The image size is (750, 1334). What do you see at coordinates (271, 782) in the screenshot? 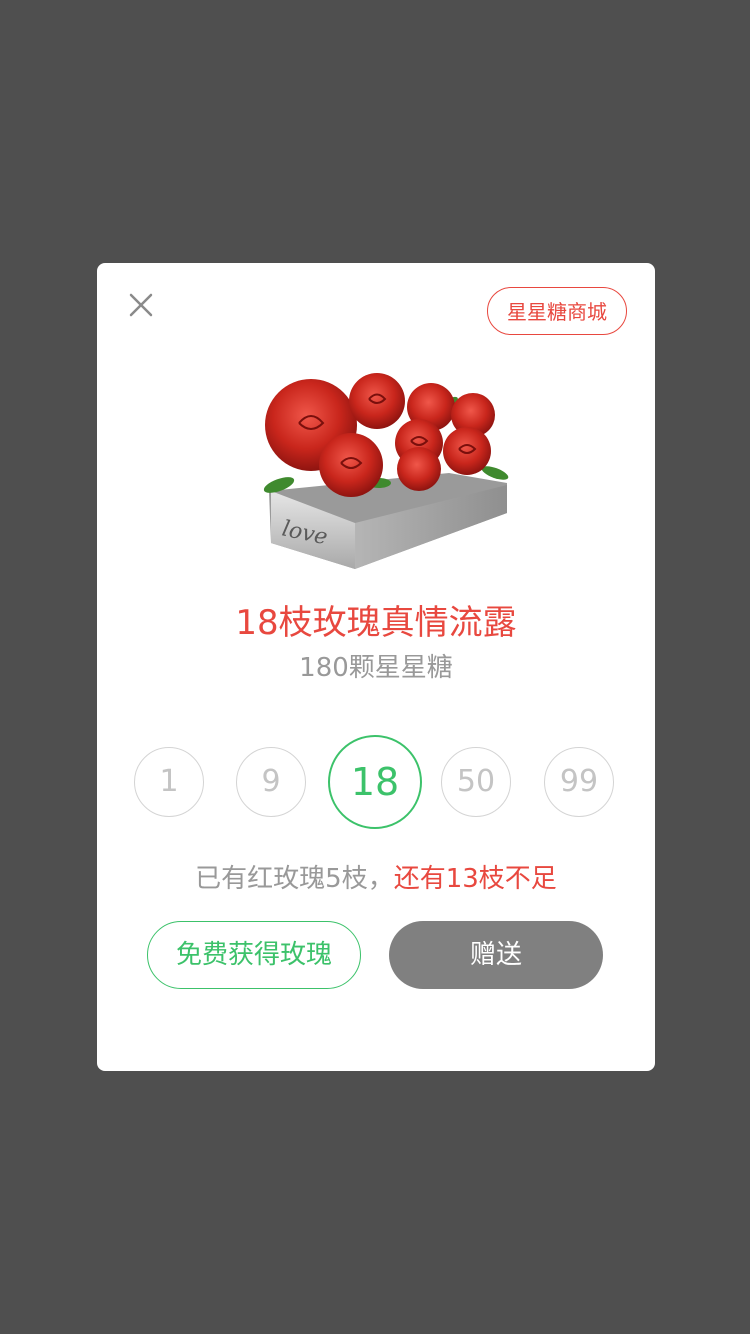
I see `quantity-option-9: 9` at bounding box center [271, 782].